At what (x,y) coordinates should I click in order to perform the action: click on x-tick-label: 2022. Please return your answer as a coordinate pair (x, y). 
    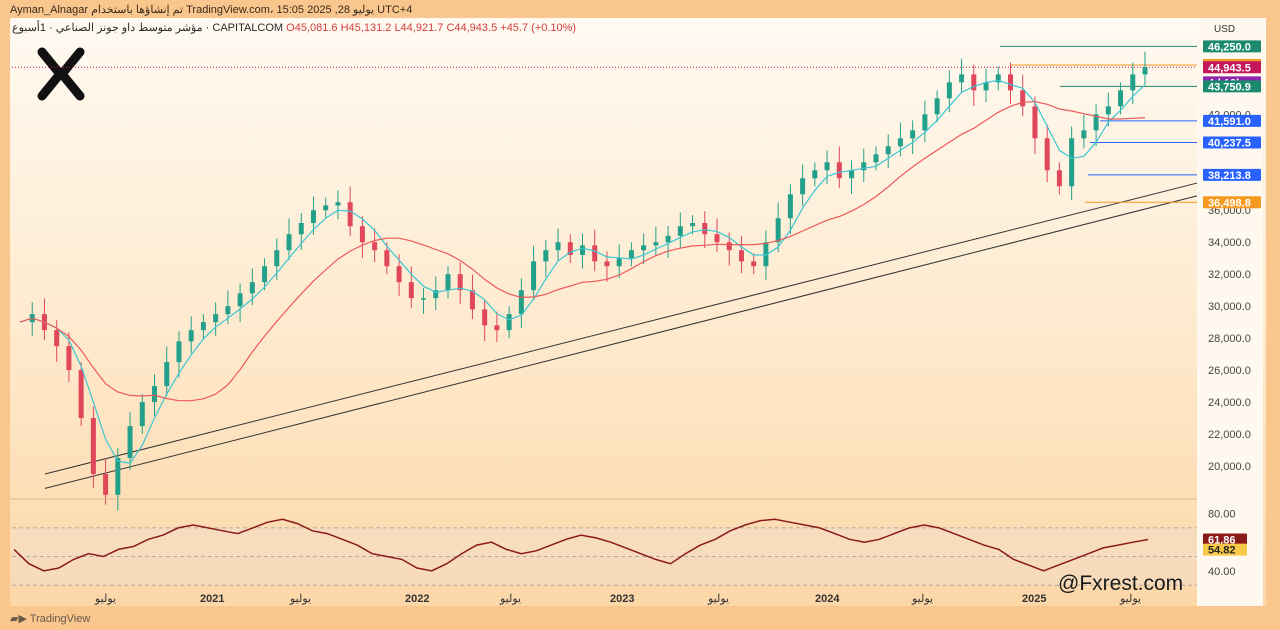
    Looking at the image, I should click on (417, 599).